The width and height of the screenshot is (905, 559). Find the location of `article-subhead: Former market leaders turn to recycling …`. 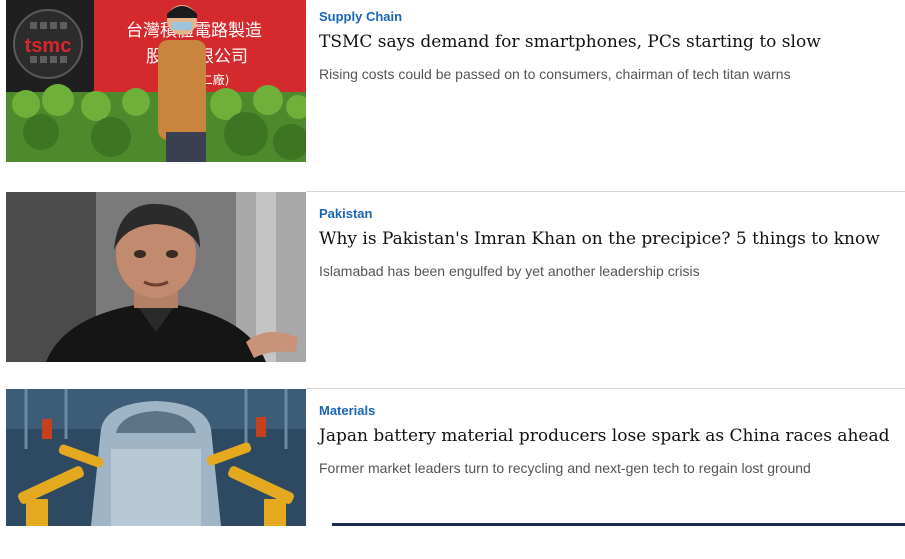

article-subhead: Former market leaders turn to recycling … is located at coordinates (565, 468).